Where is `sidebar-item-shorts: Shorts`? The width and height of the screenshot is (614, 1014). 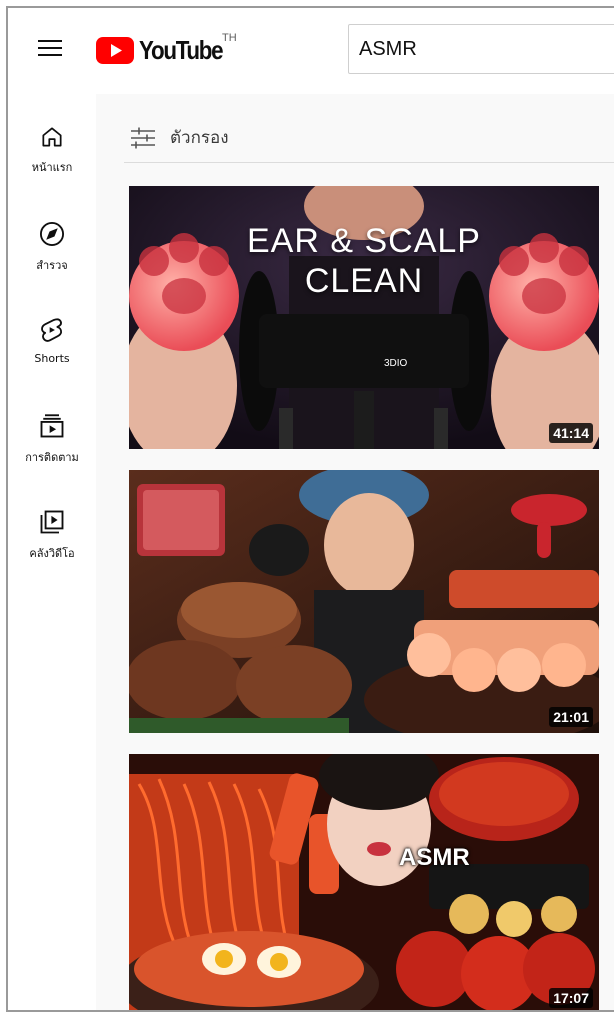 sidebar-item-shorts: Shorts is located at coordinates (52, 340).